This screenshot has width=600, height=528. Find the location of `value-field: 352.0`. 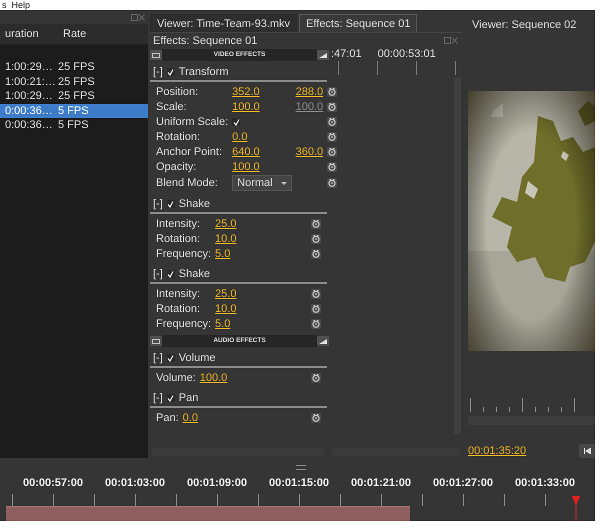

value-field: 352.0 is located at coordinates (246, 92).